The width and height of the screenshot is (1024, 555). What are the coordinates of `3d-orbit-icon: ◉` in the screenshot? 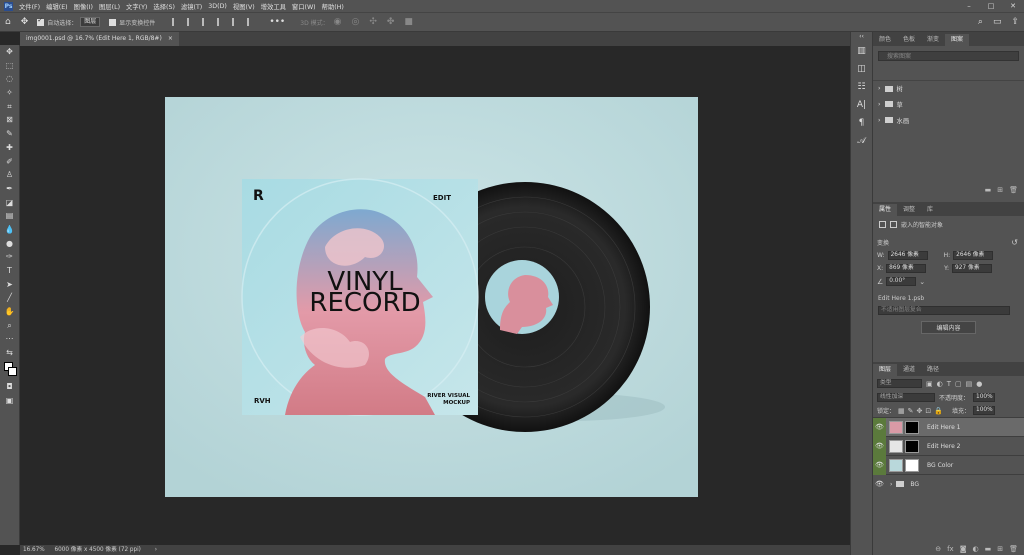 It's located at (338, 22).